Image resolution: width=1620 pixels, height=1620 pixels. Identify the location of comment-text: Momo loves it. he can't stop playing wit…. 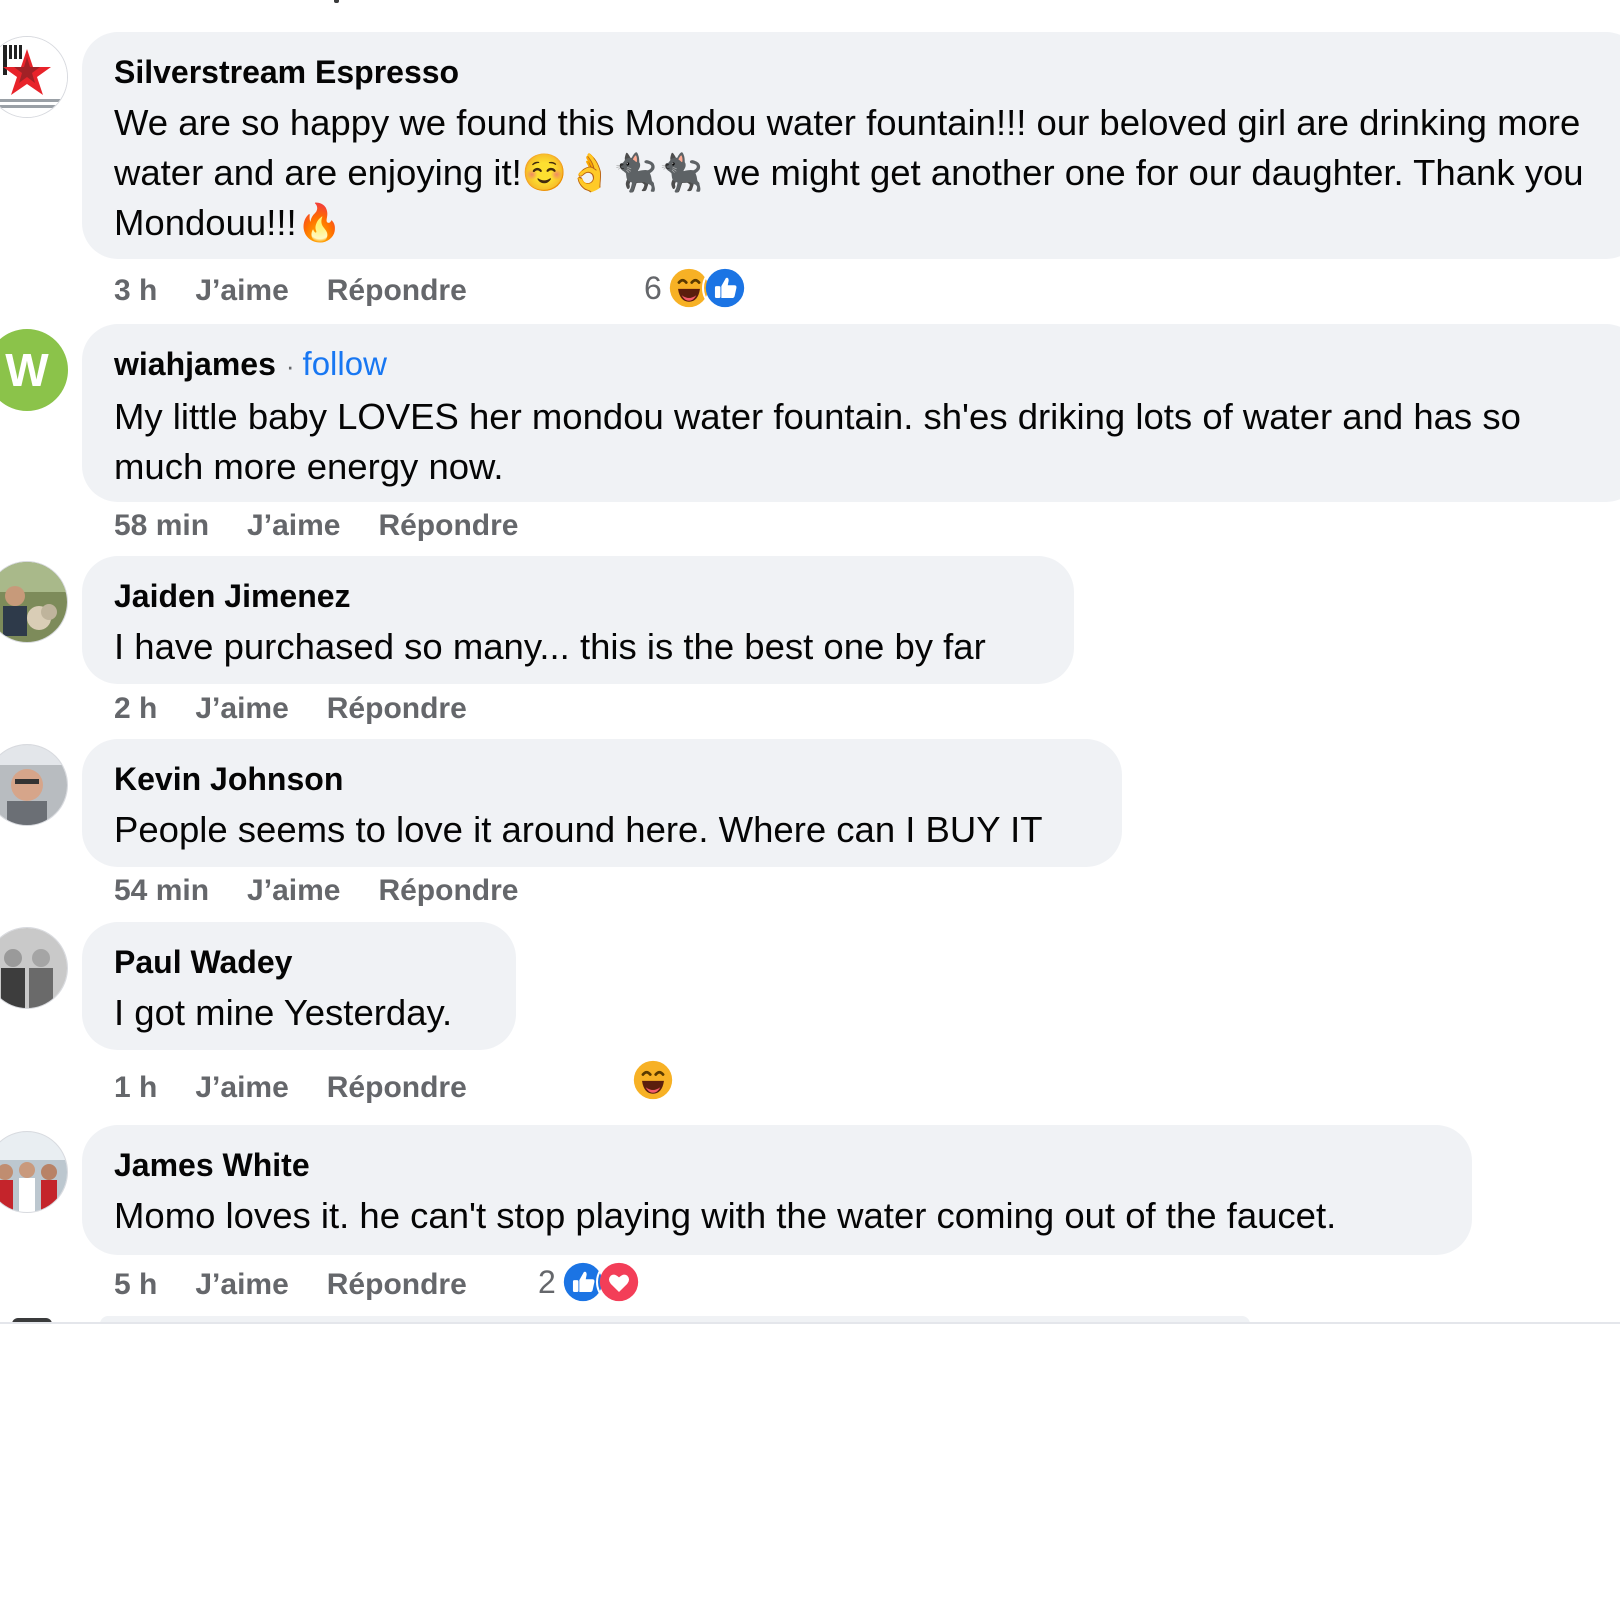
(725, 1215).